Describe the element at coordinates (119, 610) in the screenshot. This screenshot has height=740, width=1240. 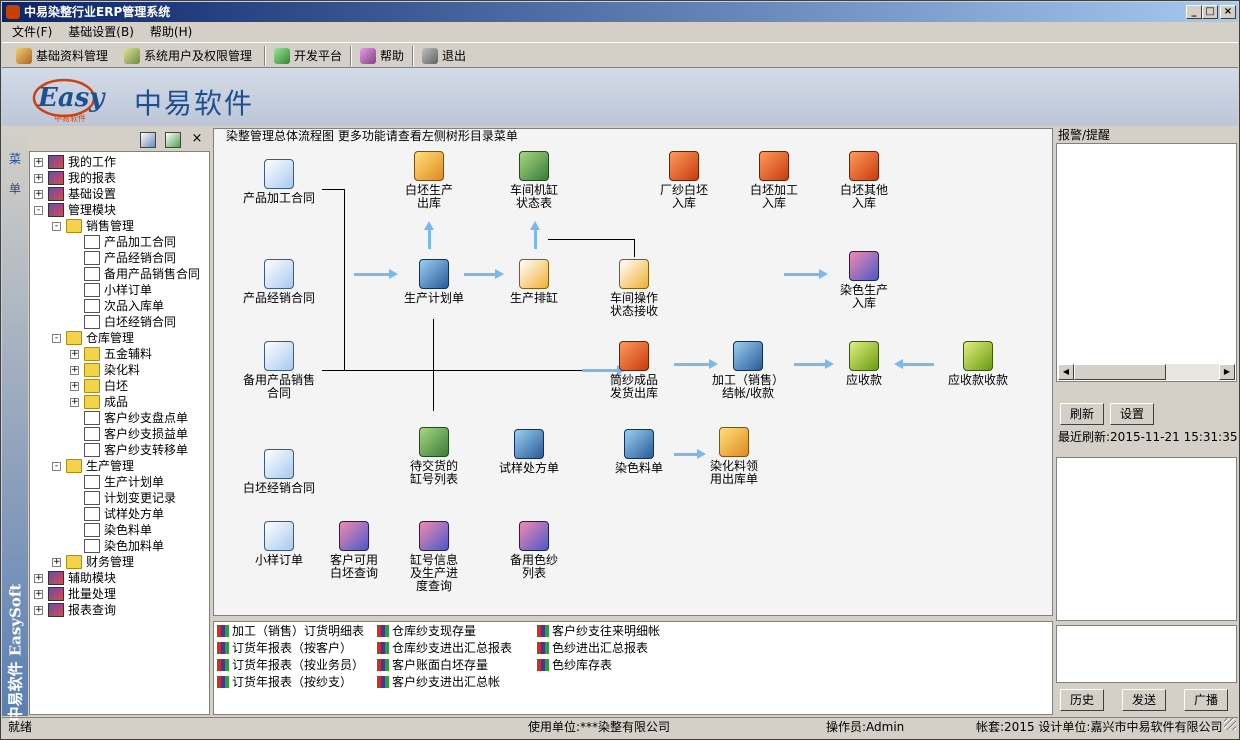
I see `tree-node: + 报表查询` at that location.